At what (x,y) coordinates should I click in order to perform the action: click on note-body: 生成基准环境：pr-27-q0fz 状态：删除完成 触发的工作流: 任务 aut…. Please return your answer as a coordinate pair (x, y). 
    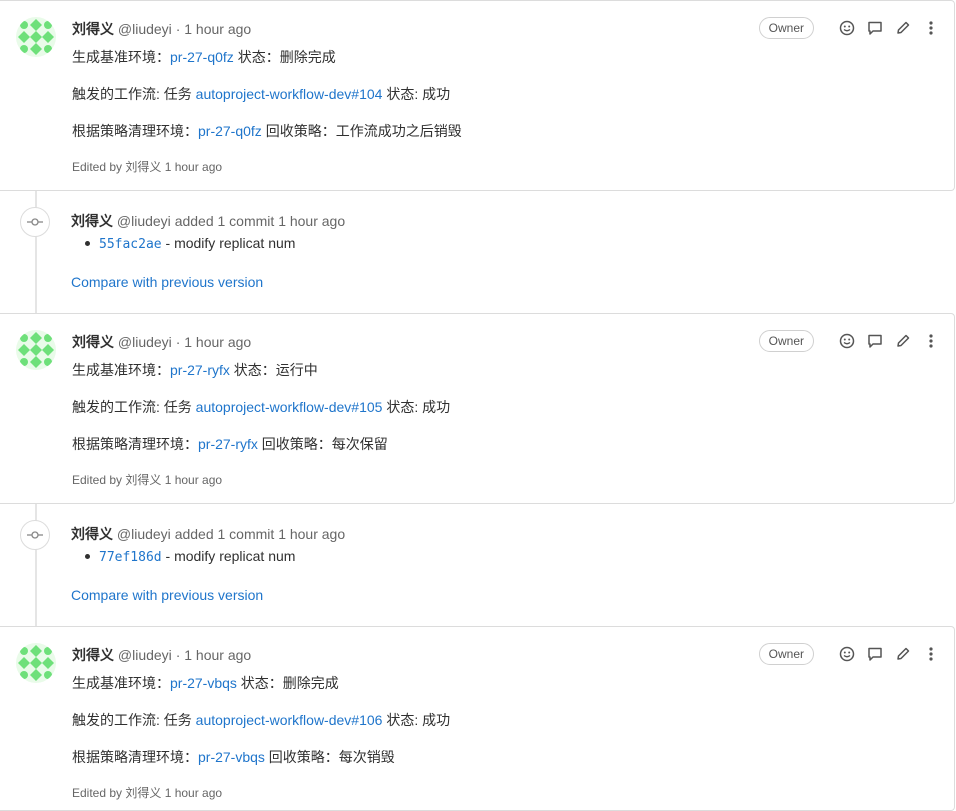
    Looking at the image, I should click on (267, 102).